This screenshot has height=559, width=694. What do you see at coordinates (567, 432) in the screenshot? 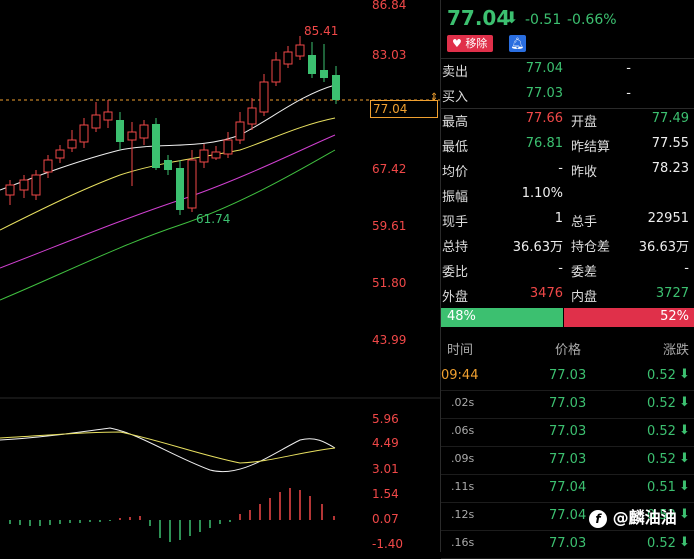
I see `tick-row: .06s 77.03 0.52 ⬇` at bounding box center [567, 432].